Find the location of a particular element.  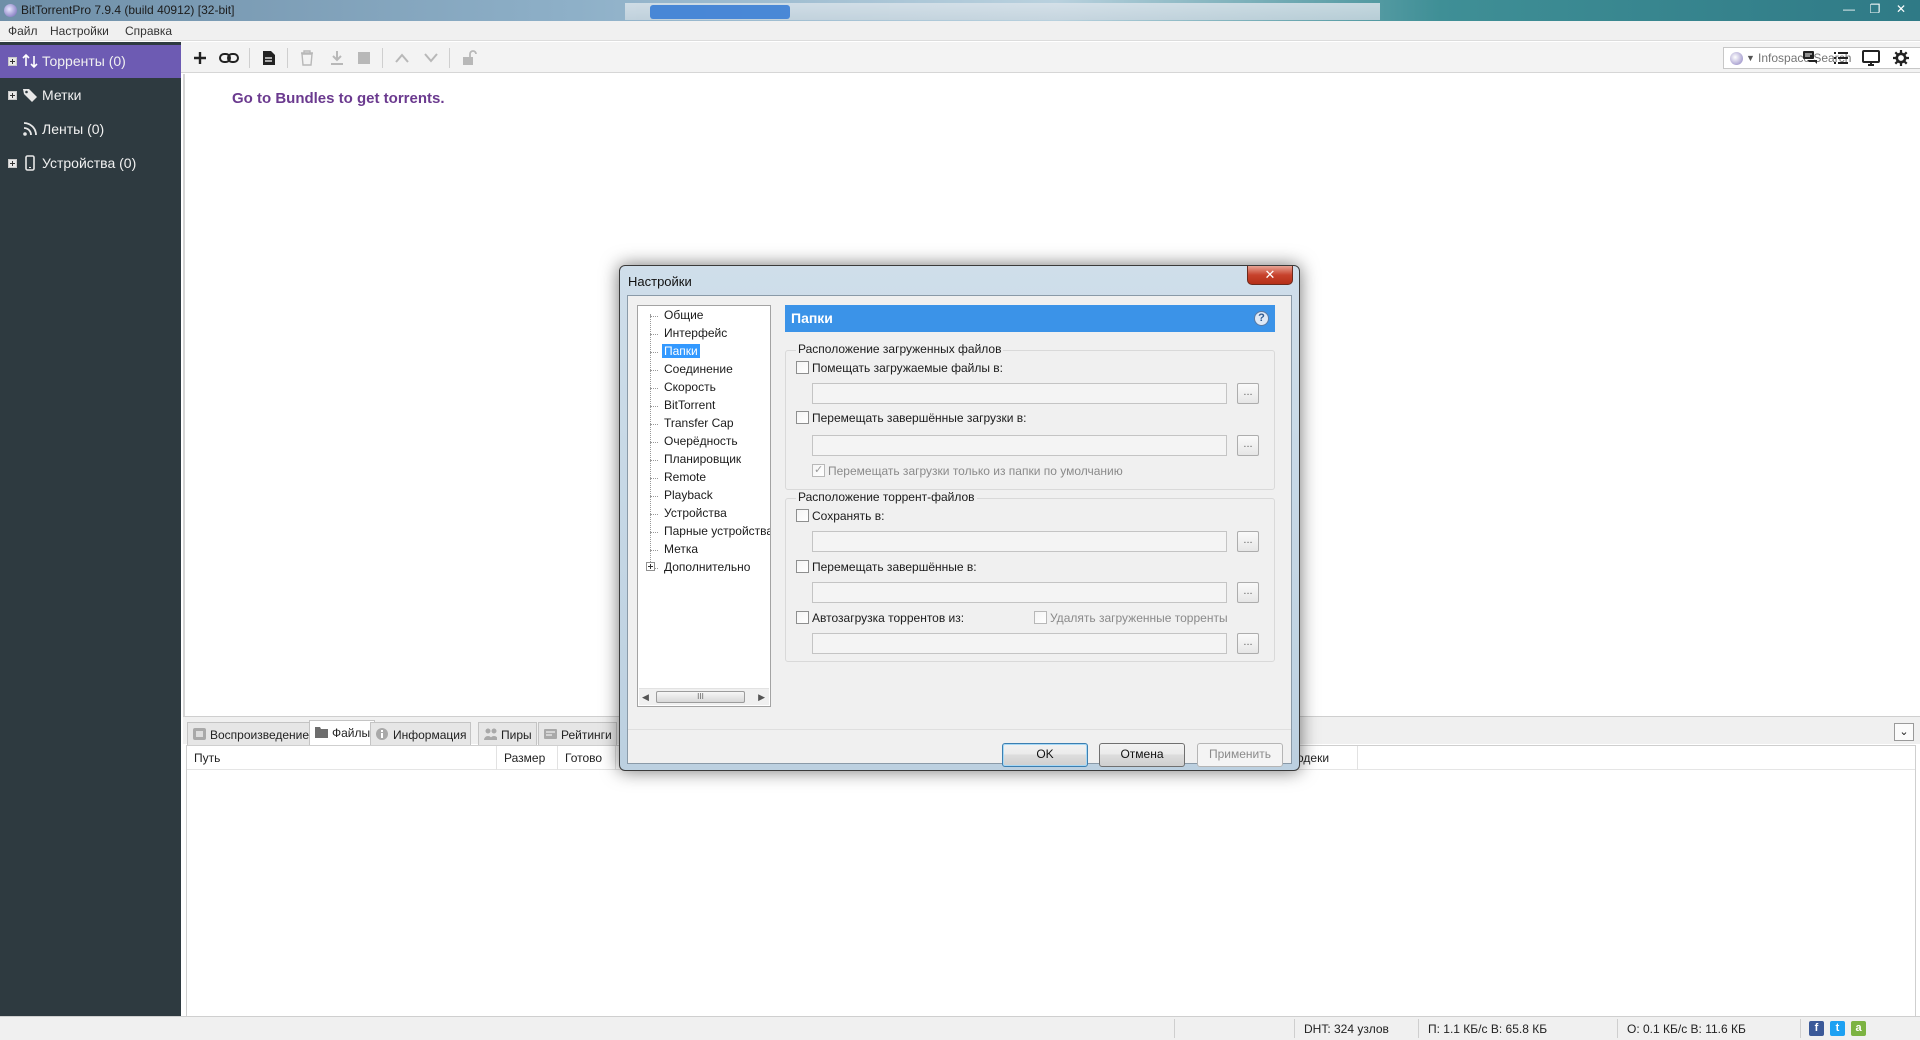

add-torrent-button is located at coordinates (200, 58).